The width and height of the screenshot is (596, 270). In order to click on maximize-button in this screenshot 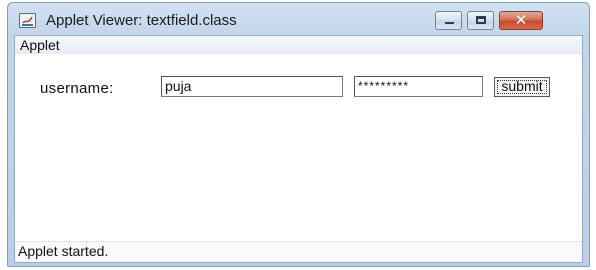, I will do `click(480, 20)`.